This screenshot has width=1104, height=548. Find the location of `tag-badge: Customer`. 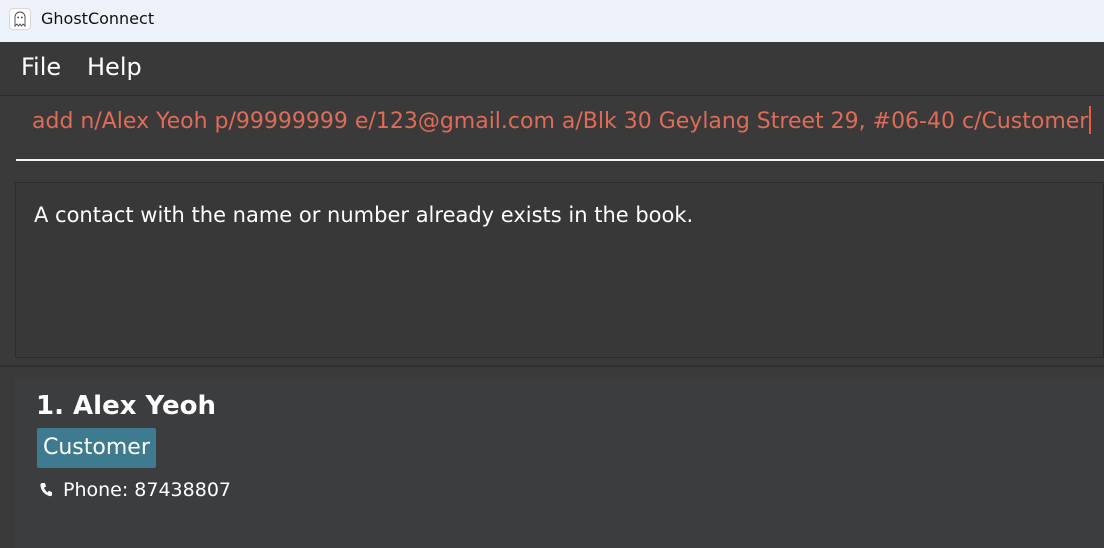

tag-badge: Customer is located at coordinates (96, 448).